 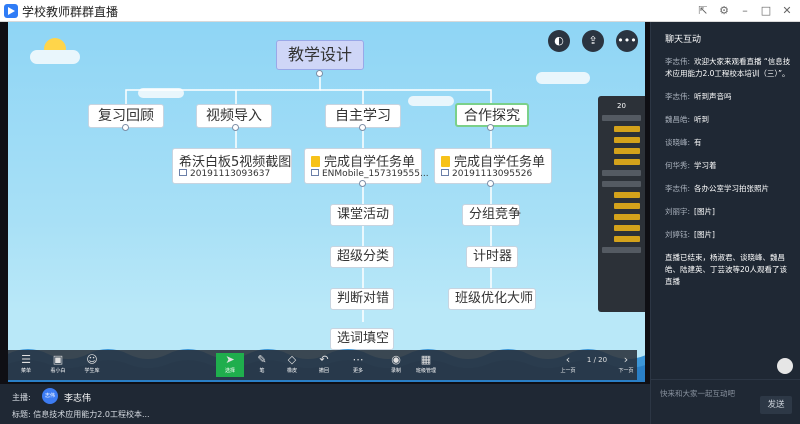 What do you see at coordinates (70, 12) in the screenshot?
I see `window-title: 学校教师群群直播` at bounding box center [70, 12].